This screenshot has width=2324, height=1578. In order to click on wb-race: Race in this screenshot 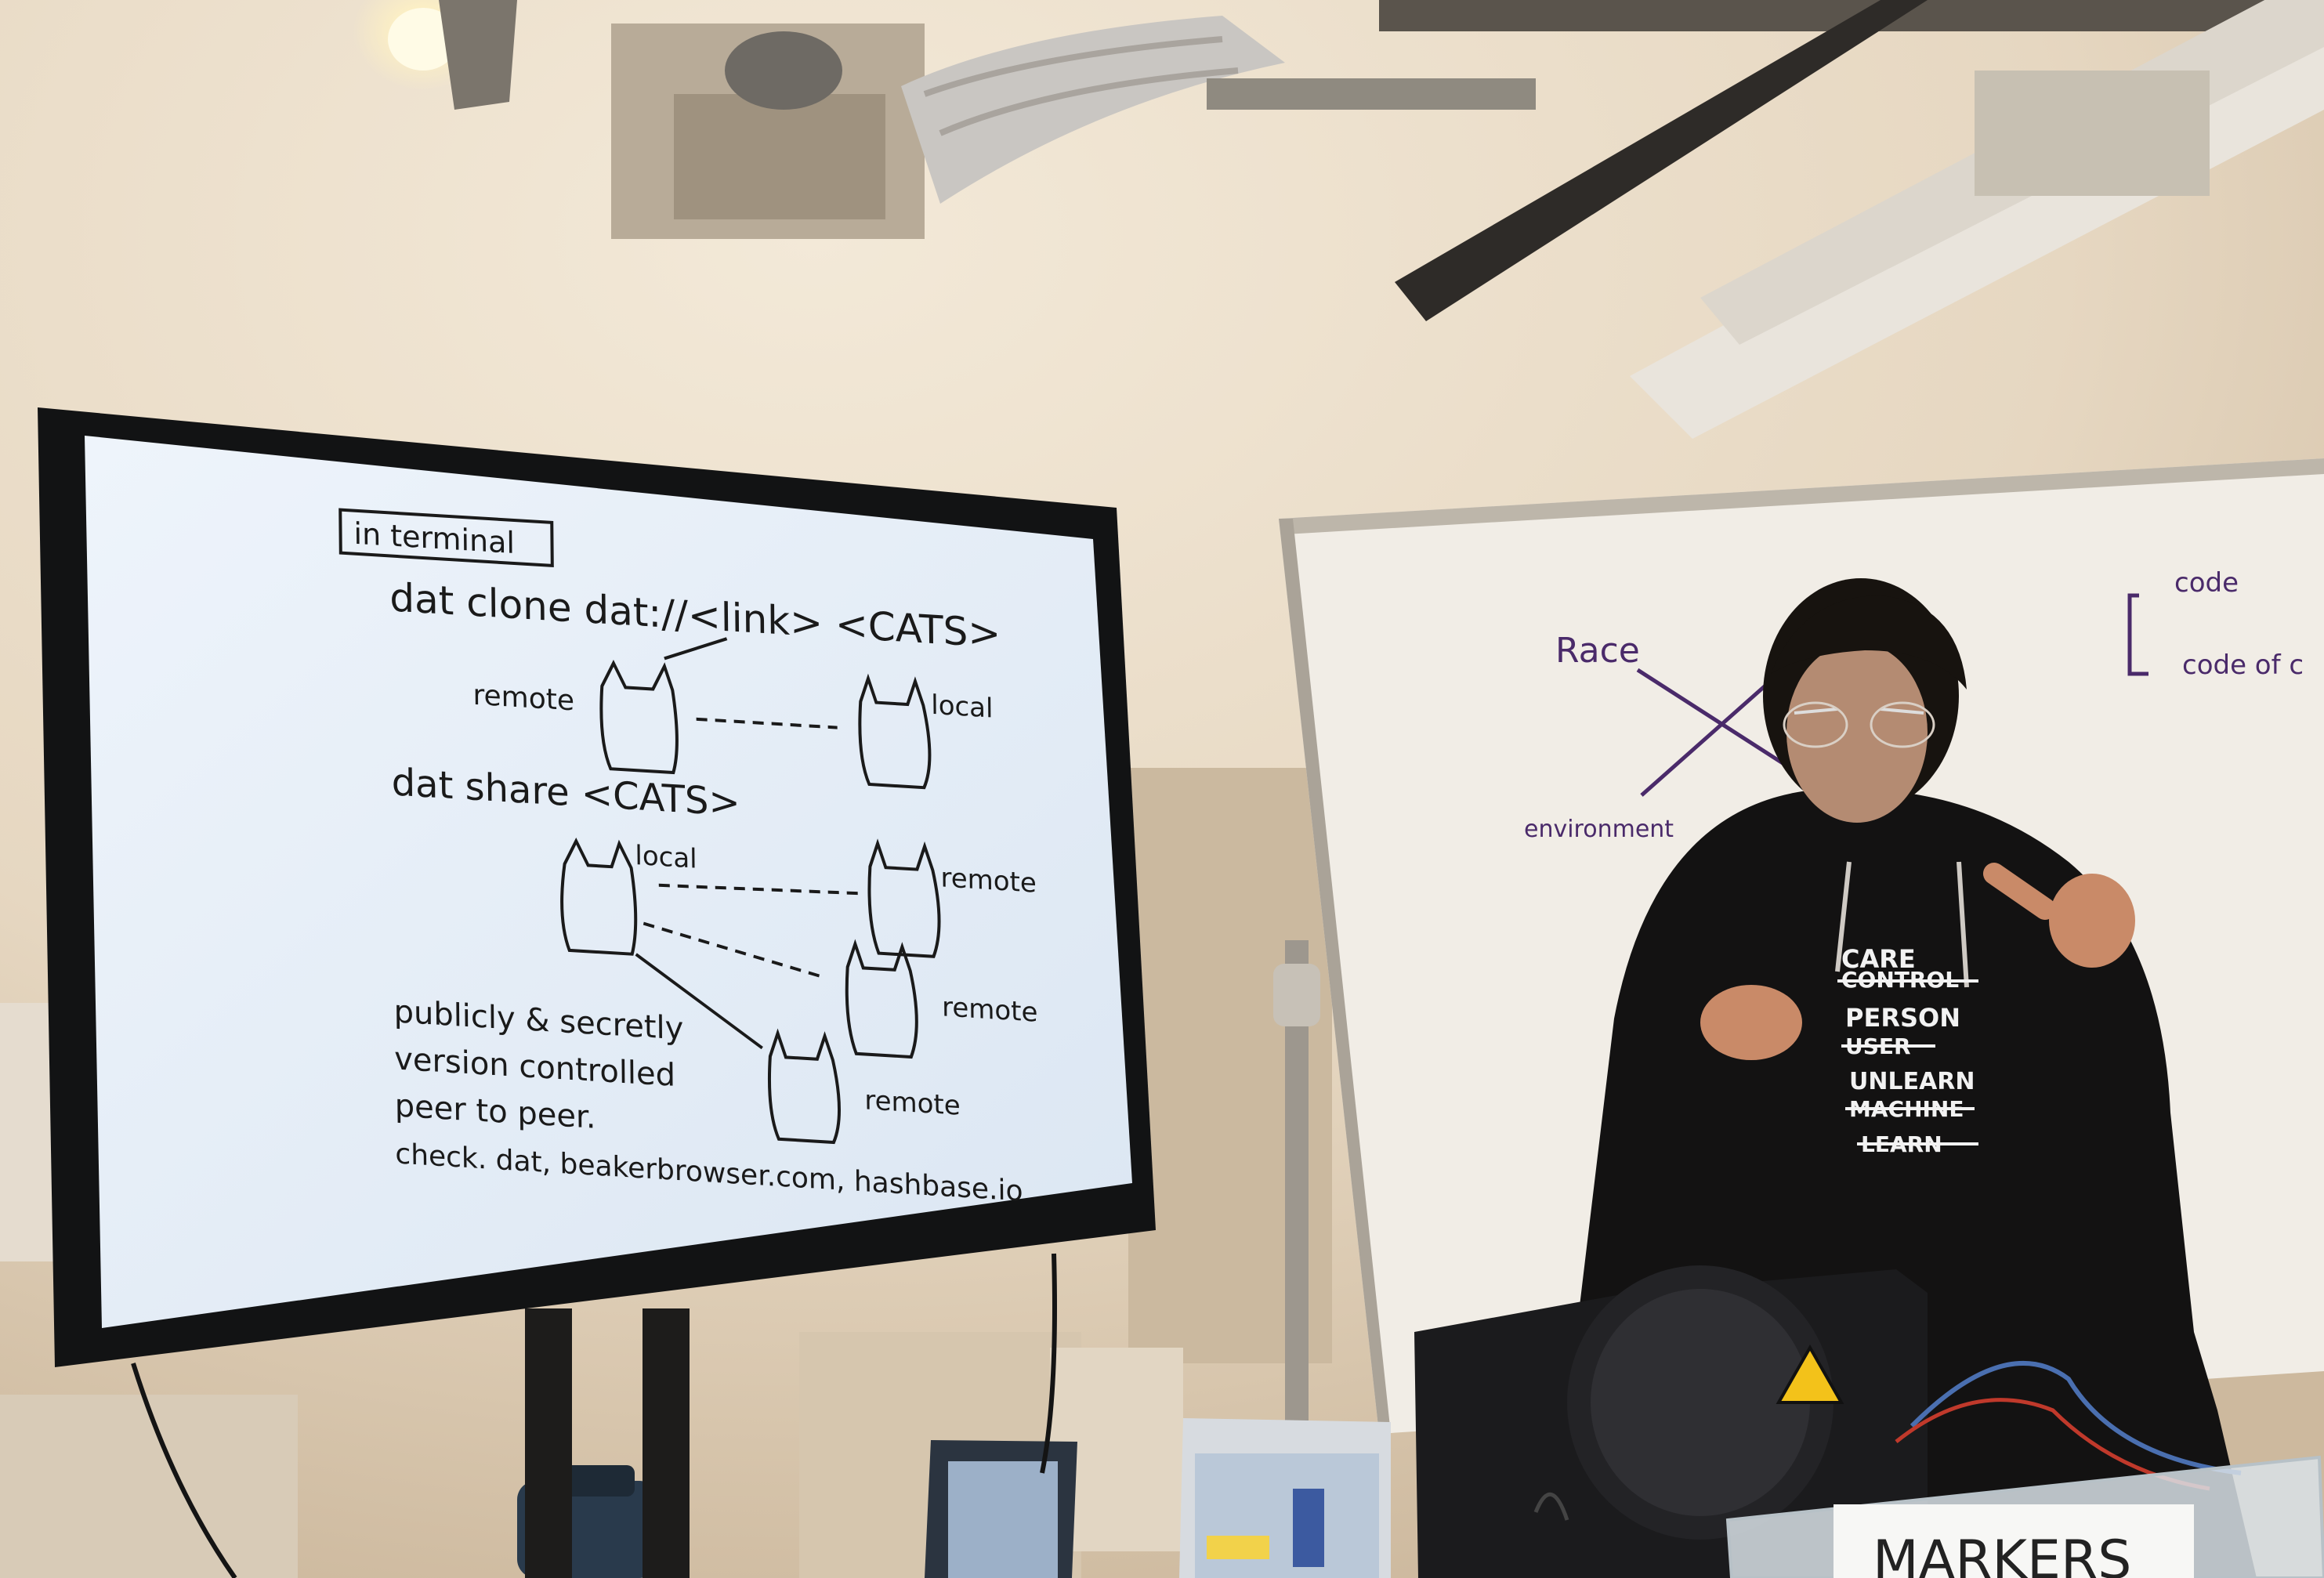, I will do `click(1598, 651)`.